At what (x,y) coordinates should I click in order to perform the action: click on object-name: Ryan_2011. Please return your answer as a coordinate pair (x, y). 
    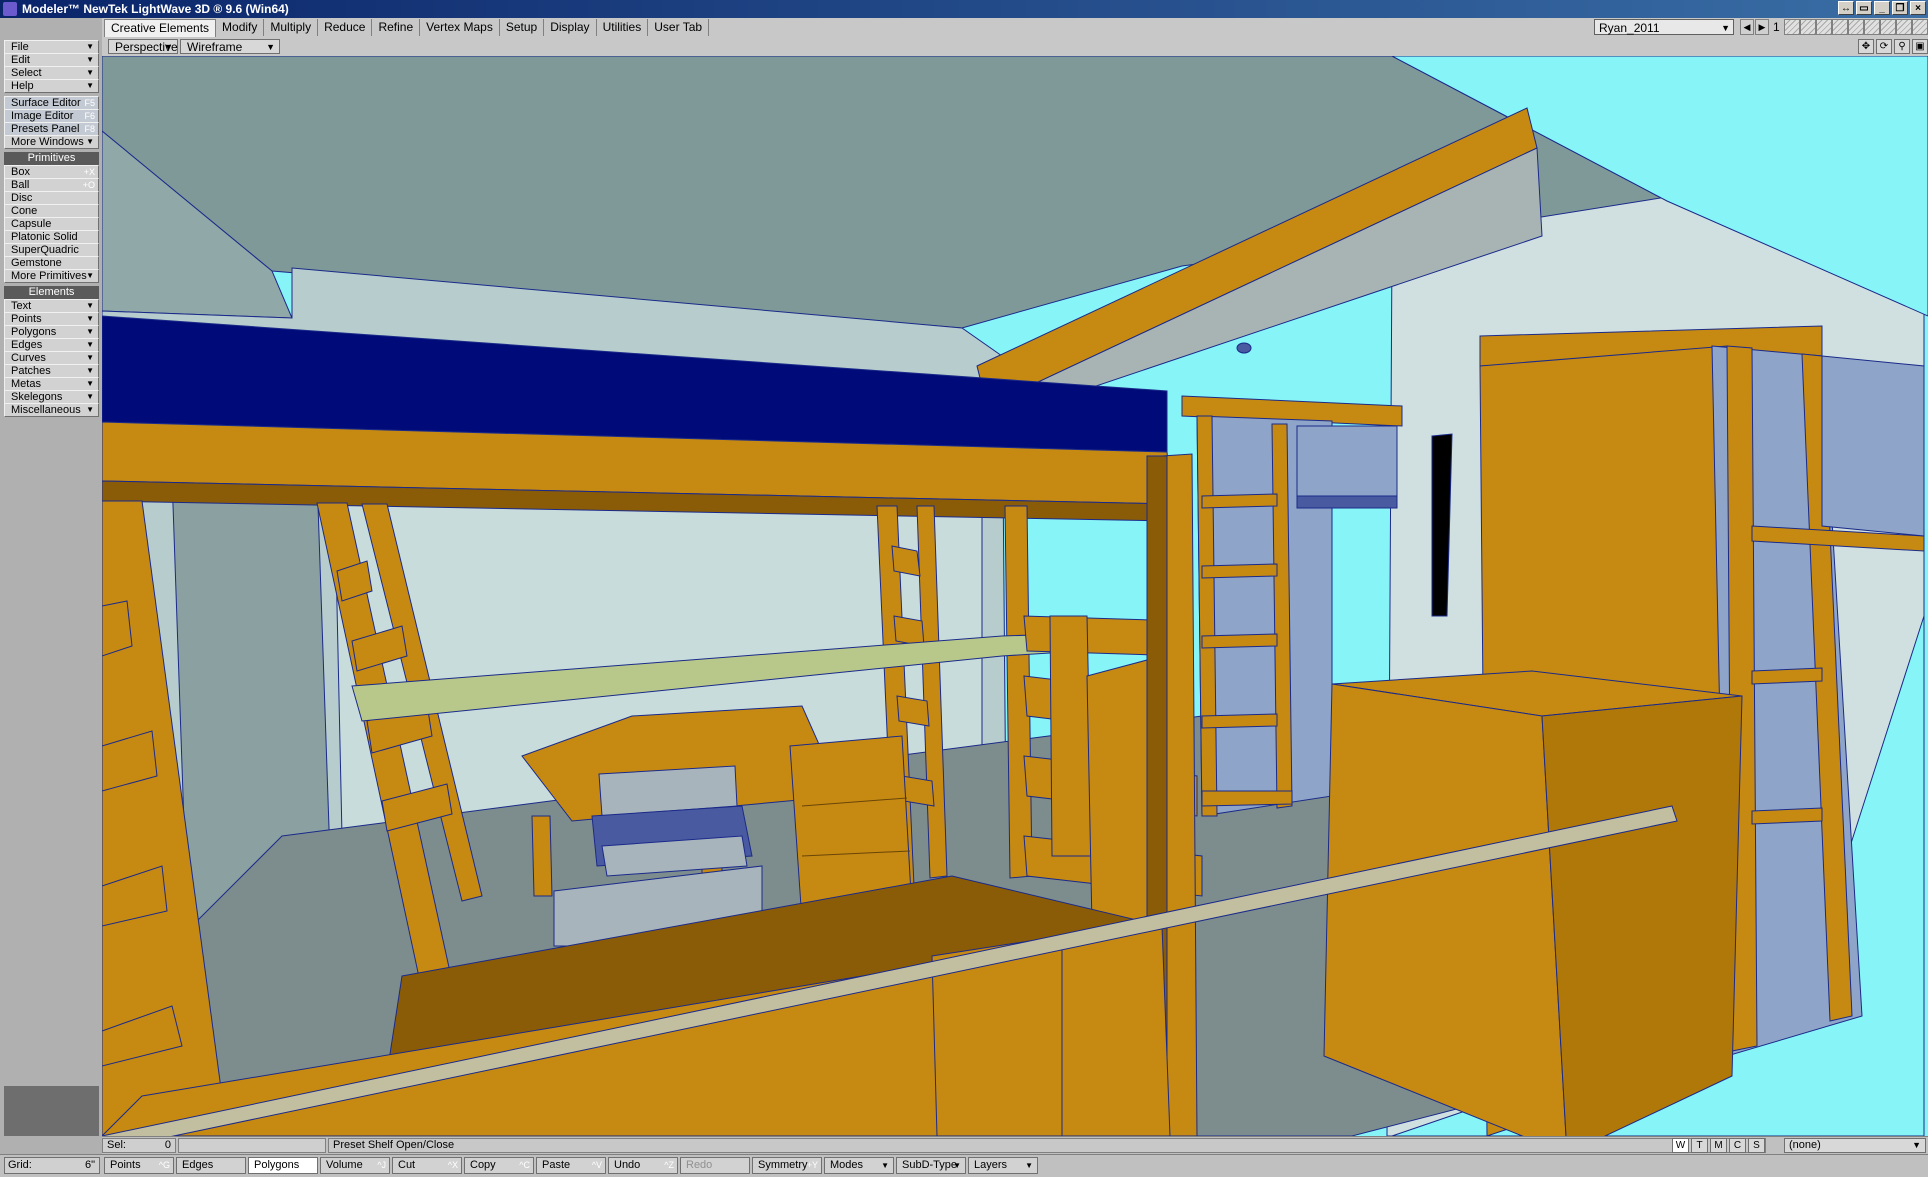
    Looking at the image, I should click on (1629, 28).